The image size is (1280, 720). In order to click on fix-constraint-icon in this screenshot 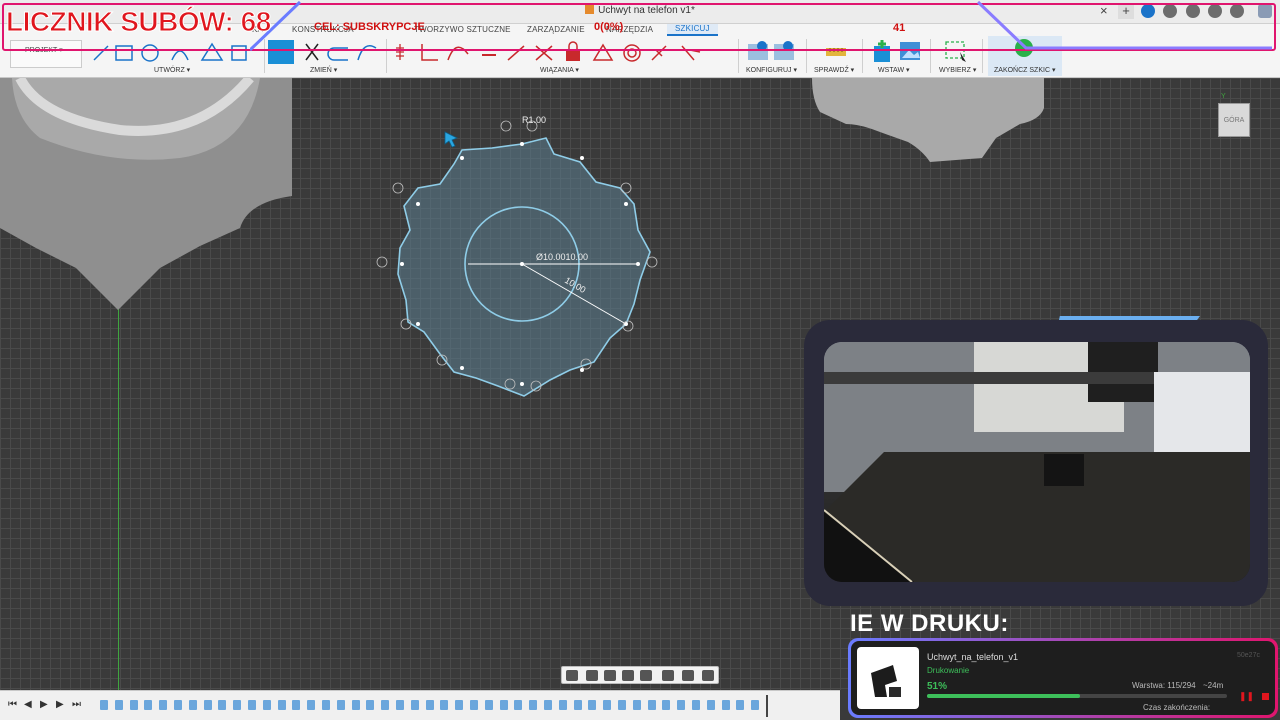, I will do `click(400, 52)`.